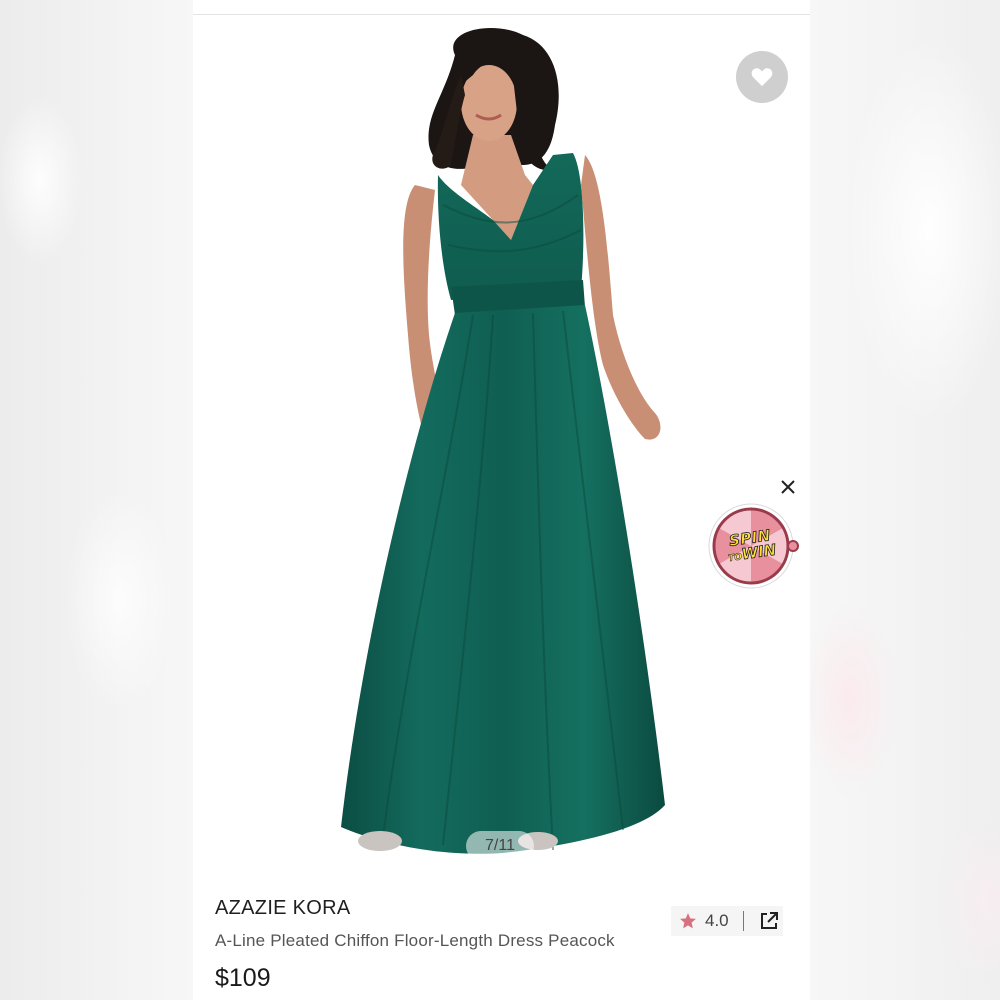 The image size is (1000, 1000). I want to click on share-external-icon, so click(769, 920).